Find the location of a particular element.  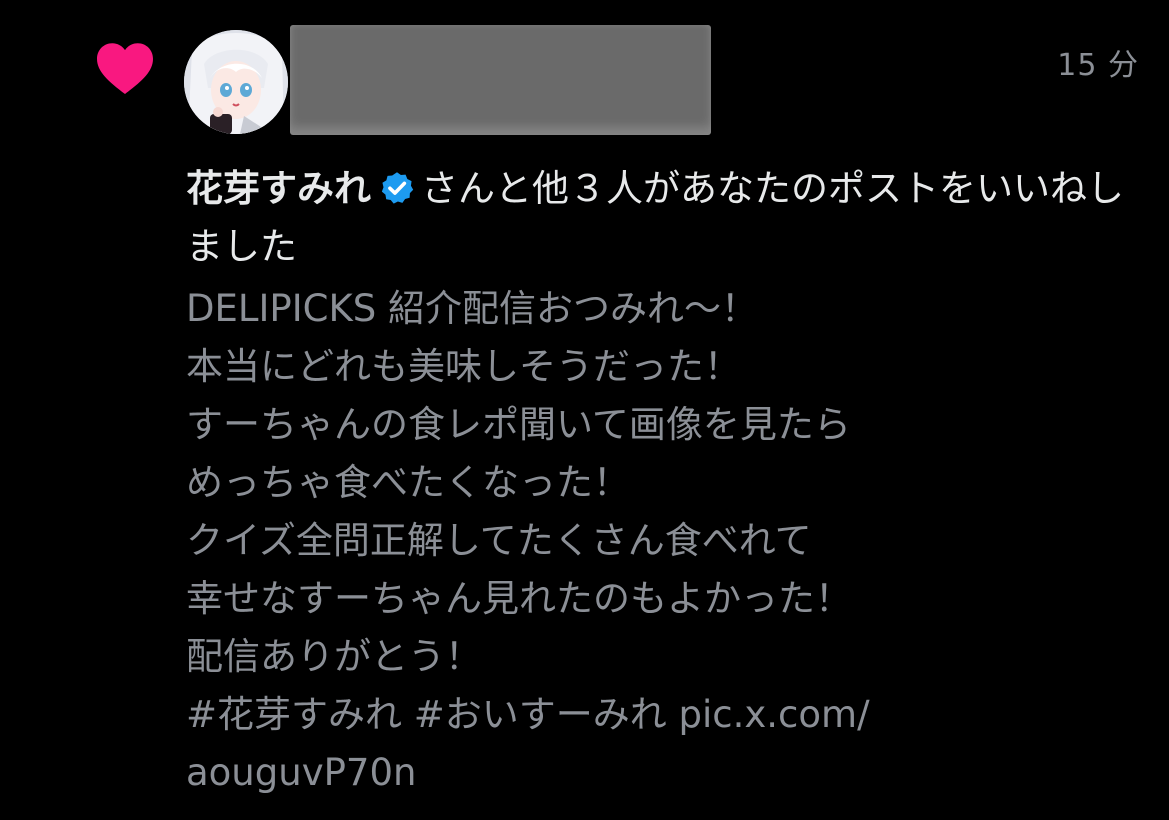

post-line: 配信ありがとう！ is located at coordinates (334, 656).